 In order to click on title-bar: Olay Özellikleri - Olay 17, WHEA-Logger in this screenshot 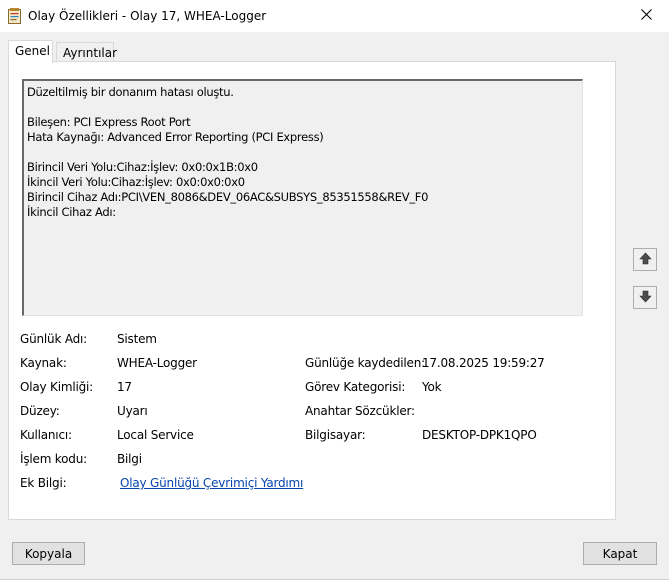, I will do `click(334, 16)`.